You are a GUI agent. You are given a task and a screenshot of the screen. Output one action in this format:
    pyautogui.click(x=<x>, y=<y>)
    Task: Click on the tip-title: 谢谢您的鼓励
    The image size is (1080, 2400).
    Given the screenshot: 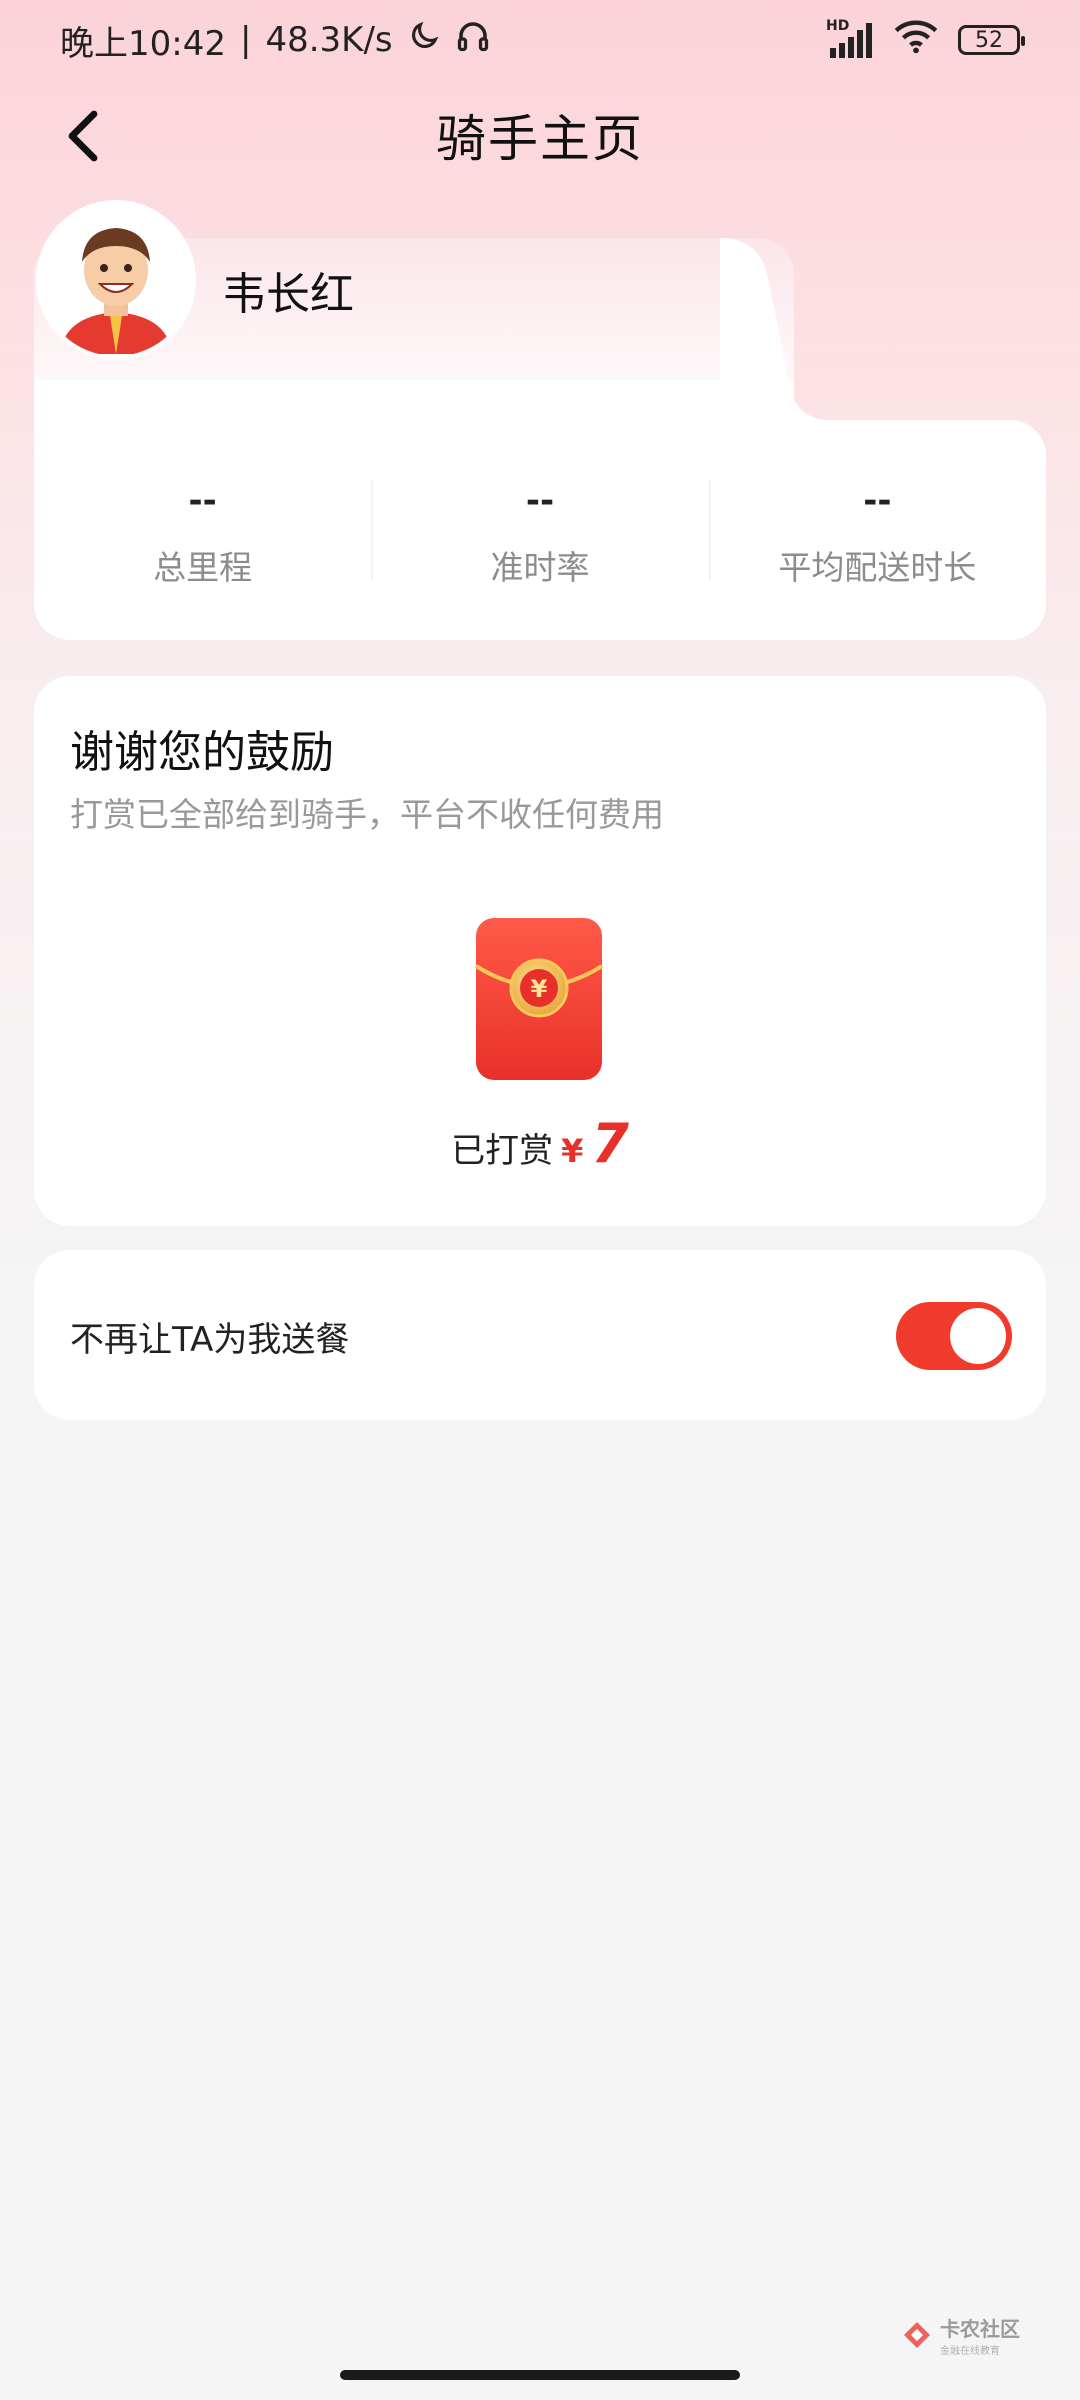 What is the action you would take?
    pyautogui.click(x=202, y=752)
    